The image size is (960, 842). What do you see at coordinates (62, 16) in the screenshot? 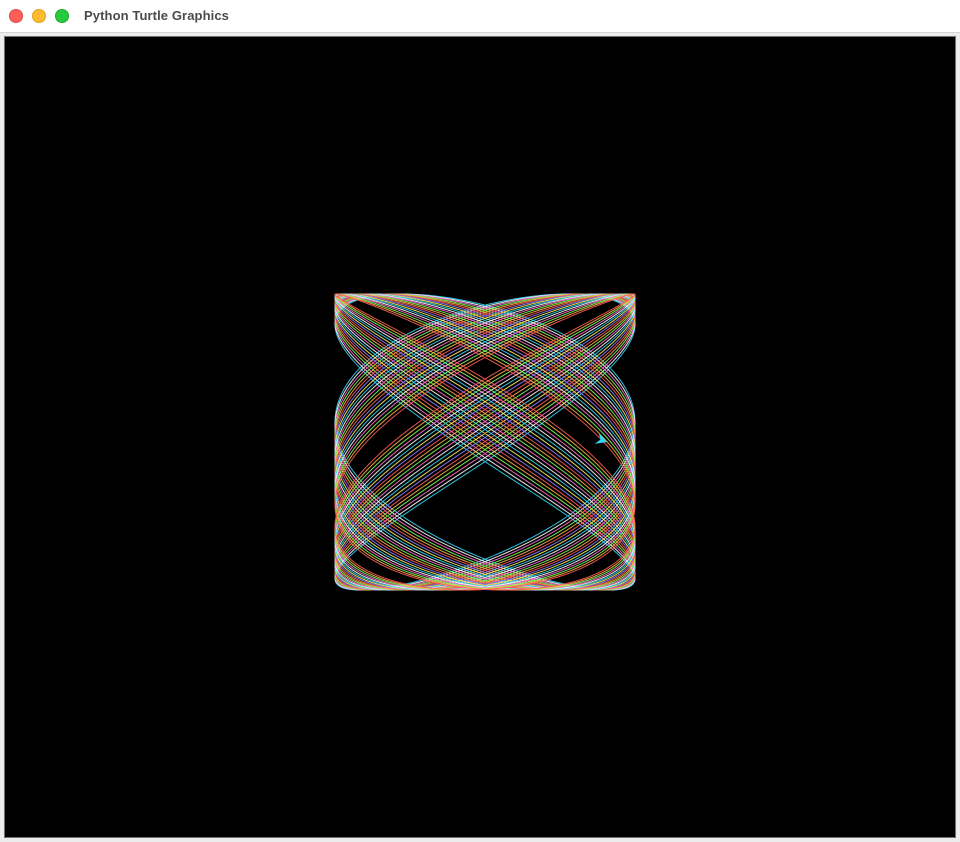
I see `zoom-button-icon` at bounding box center [62, 16].